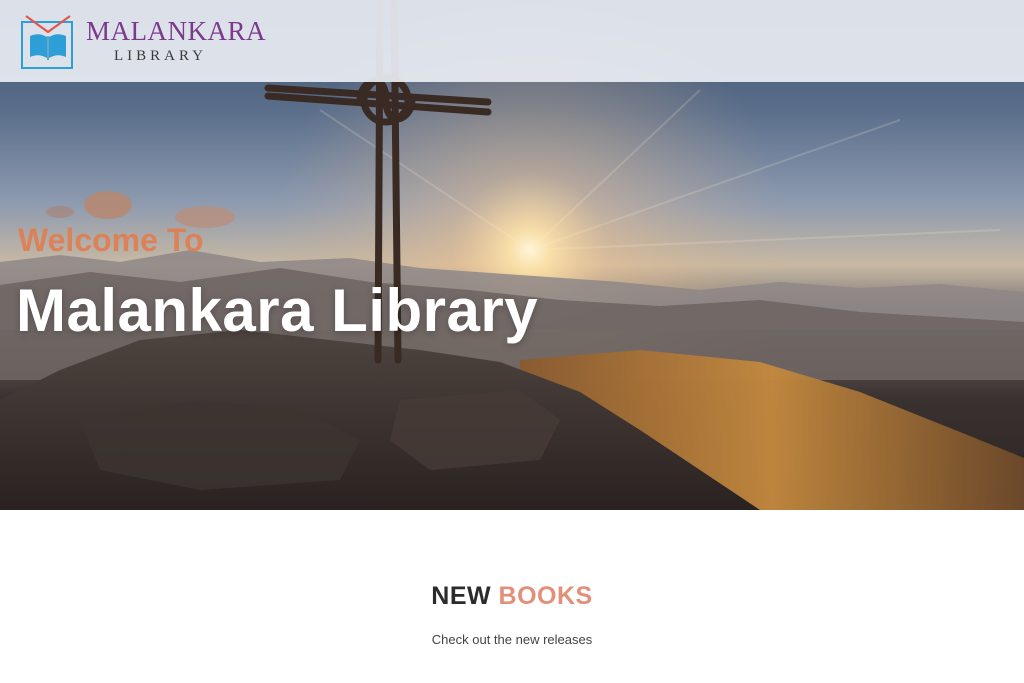  Describe the element at coordinates (512, 639) in the screenshot. I see `new-books-subtitle: Check out the new releases` at that location.